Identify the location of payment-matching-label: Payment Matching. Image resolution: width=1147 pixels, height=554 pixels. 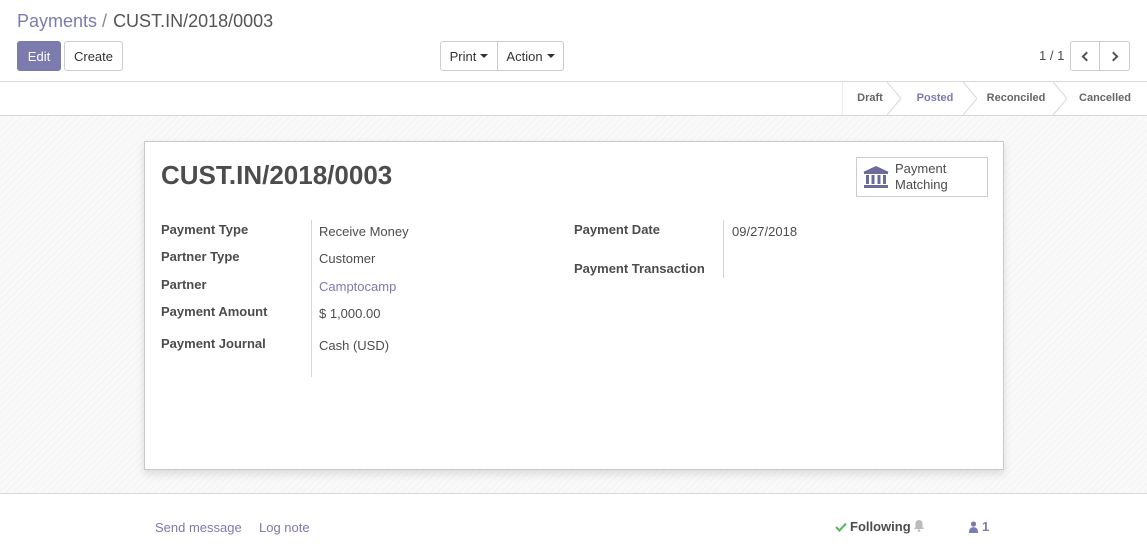
(921, 177).